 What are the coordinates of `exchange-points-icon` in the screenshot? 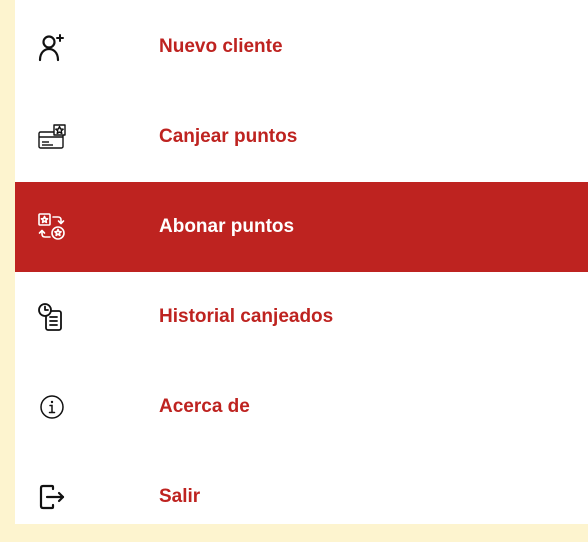 It's located at (52, 227).